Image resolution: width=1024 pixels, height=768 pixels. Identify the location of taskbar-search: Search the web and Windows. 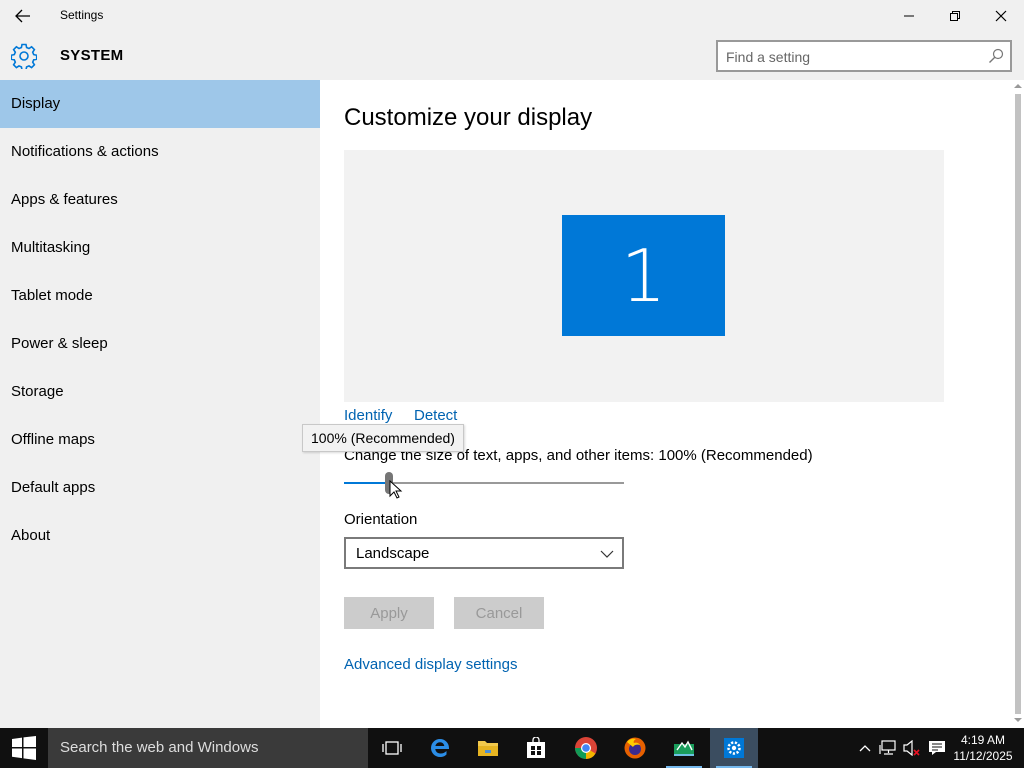
(208, 748).